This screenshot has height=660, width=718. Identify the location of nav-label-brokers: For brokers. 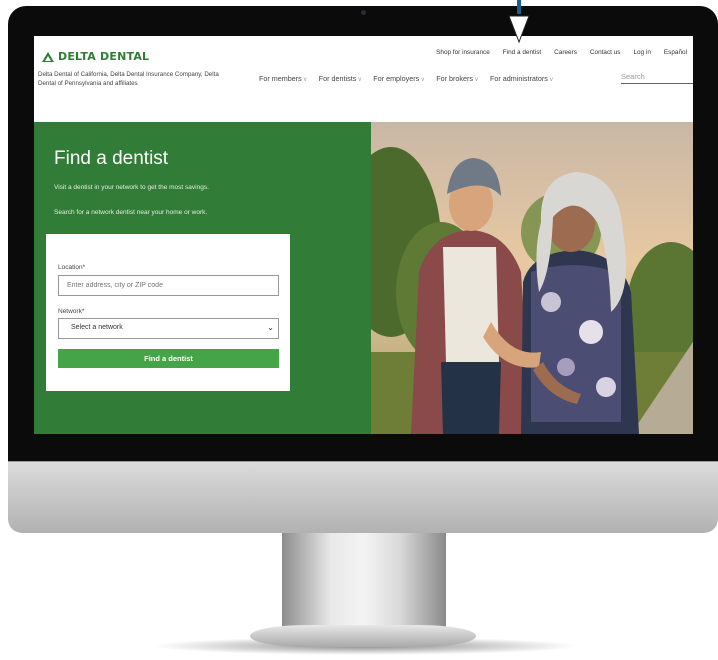
(454, 78).